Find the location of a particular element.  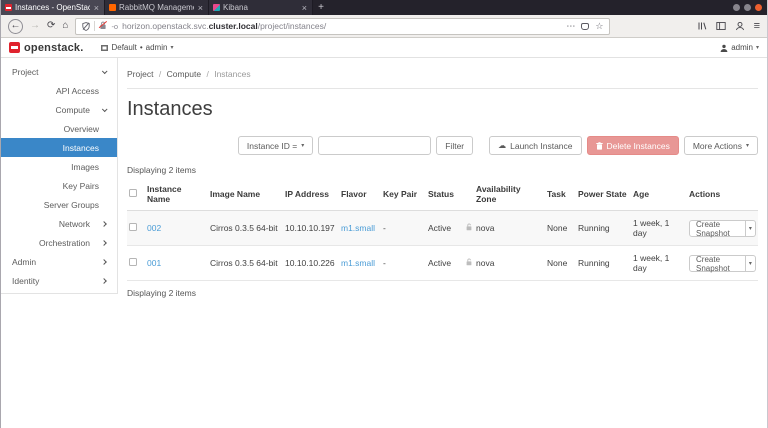

col-actions: Actions is located at coordinates (722, 194).